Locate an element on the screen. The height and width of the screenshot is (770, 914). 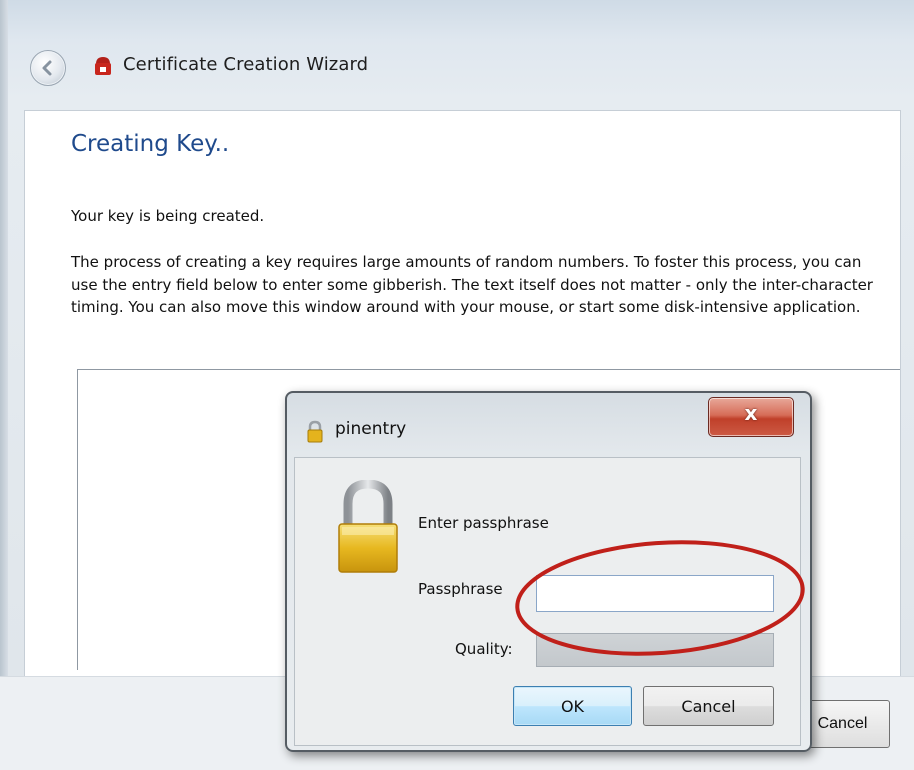
quality-label: Quality: is located at coordinates (484, 649).